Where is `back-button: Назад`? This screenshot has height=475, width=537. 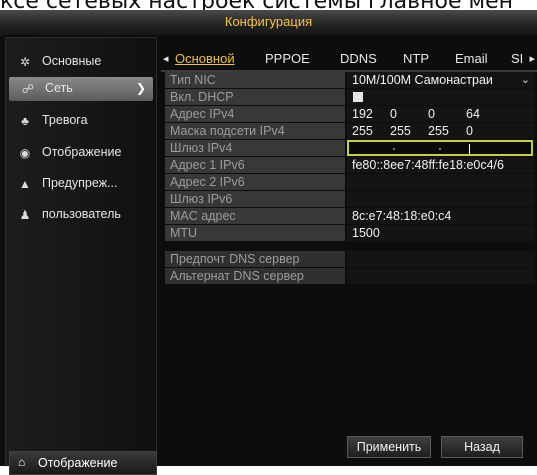
back-button: Назад is located at coordinates (482, 447).